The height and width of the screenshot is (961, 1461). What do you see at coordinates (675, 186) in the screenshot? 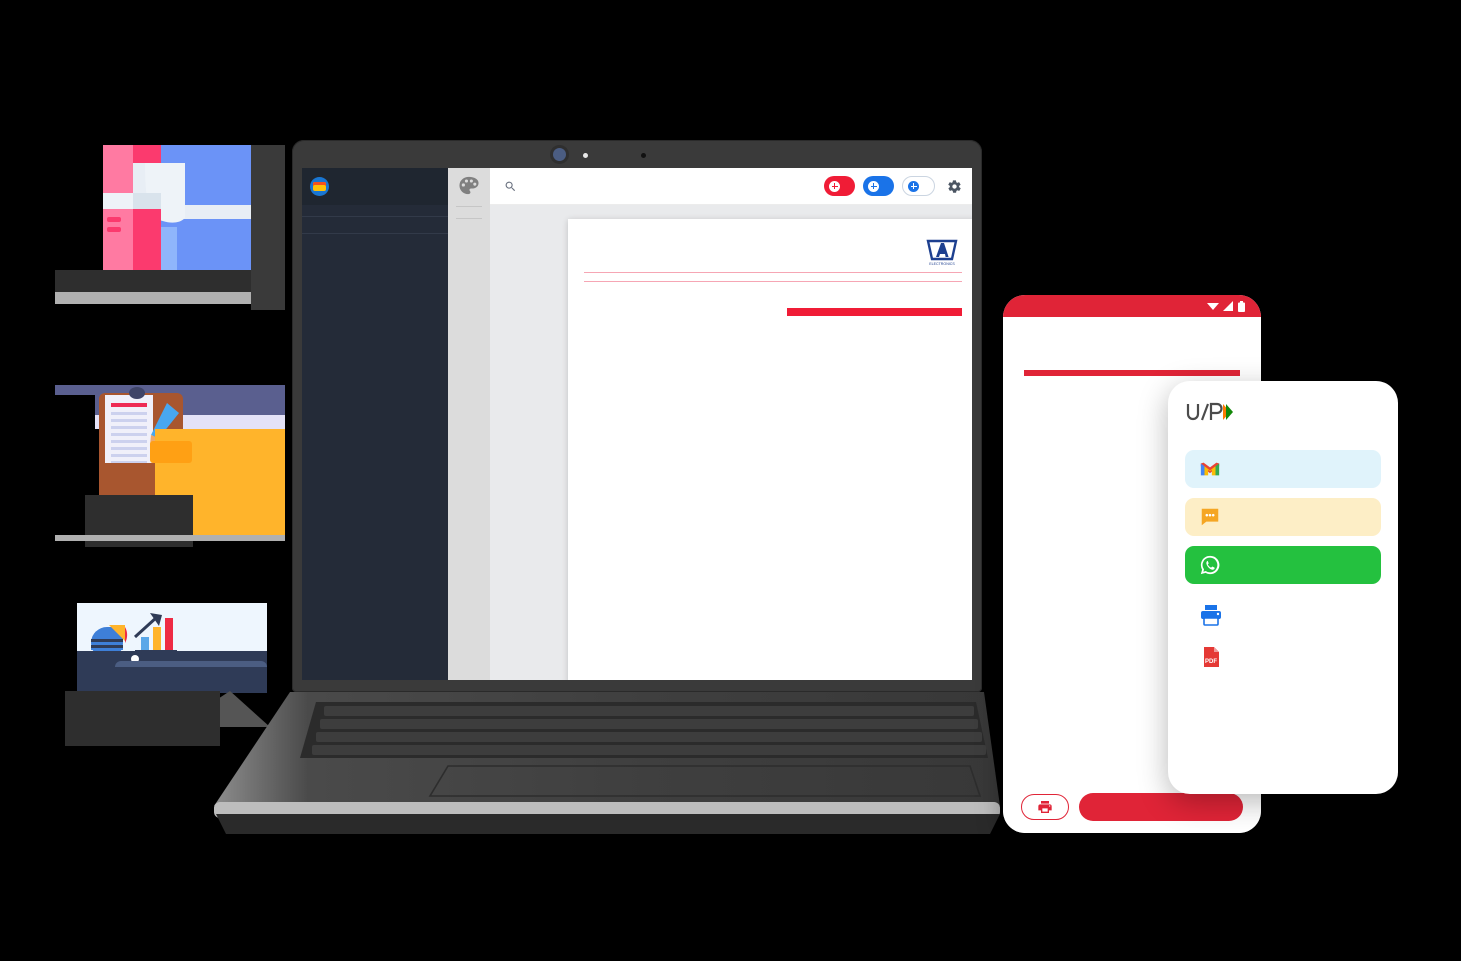
I see `search-input` at bounding box center [675, 186].